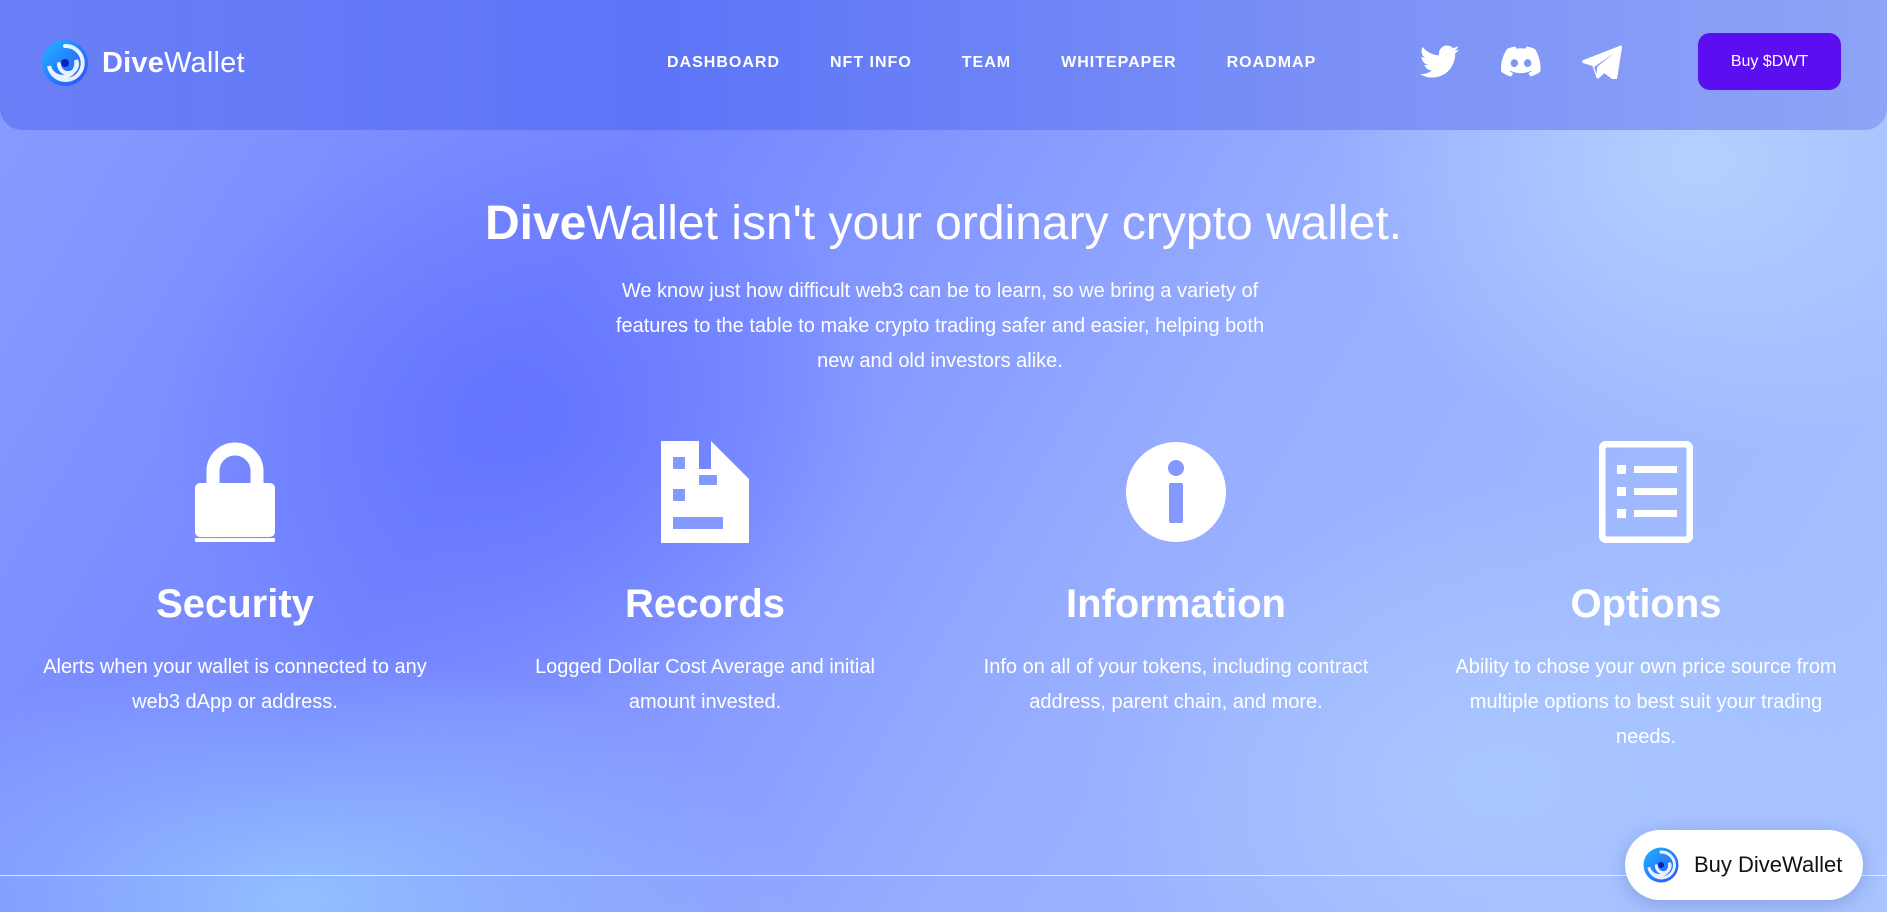 The height and width of the screenshot is (912, 1887). I want to click on social-links, so click(1521, 62).